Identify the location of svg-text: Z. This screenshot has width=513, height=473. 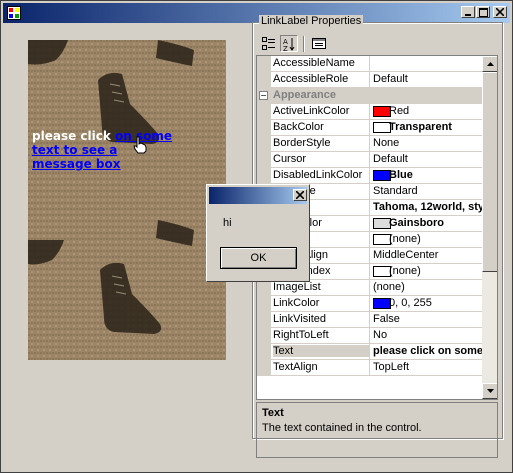
(285, 48).